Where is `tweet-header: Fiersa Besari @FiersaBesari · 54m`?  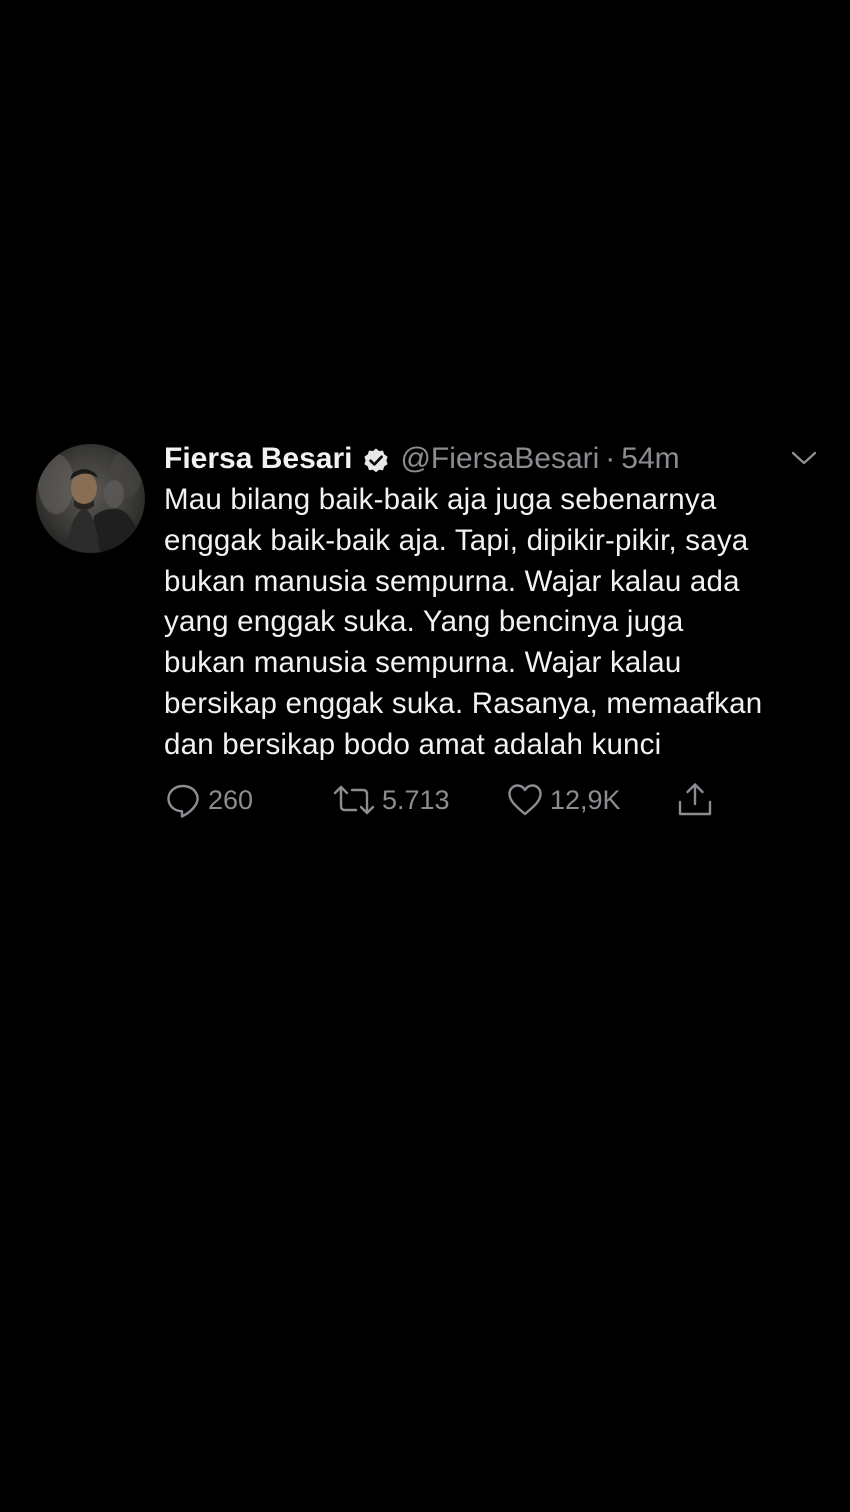
tweet-header: Fiersa Besari @FiersaBesari · 54m is located at coordinates (494, 459).